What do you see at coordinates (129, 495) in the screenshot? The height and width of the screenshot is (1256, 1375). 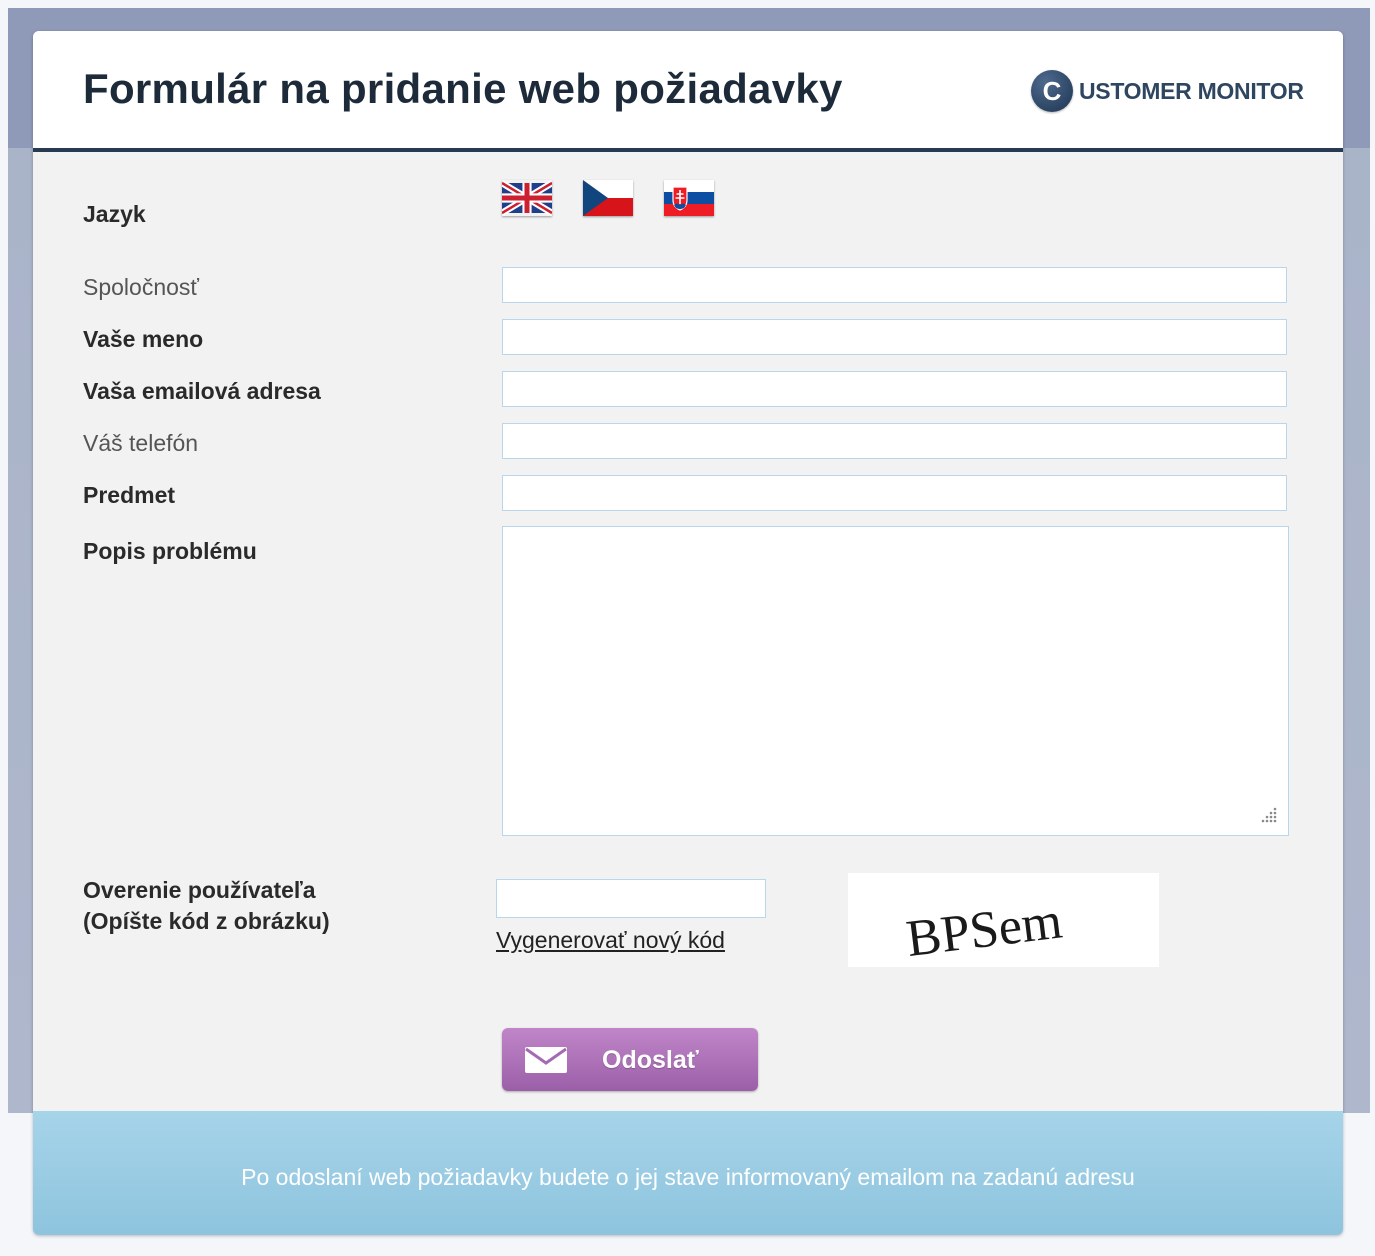 I see `subject-label: Predmet` at bounding box center [129, 495].